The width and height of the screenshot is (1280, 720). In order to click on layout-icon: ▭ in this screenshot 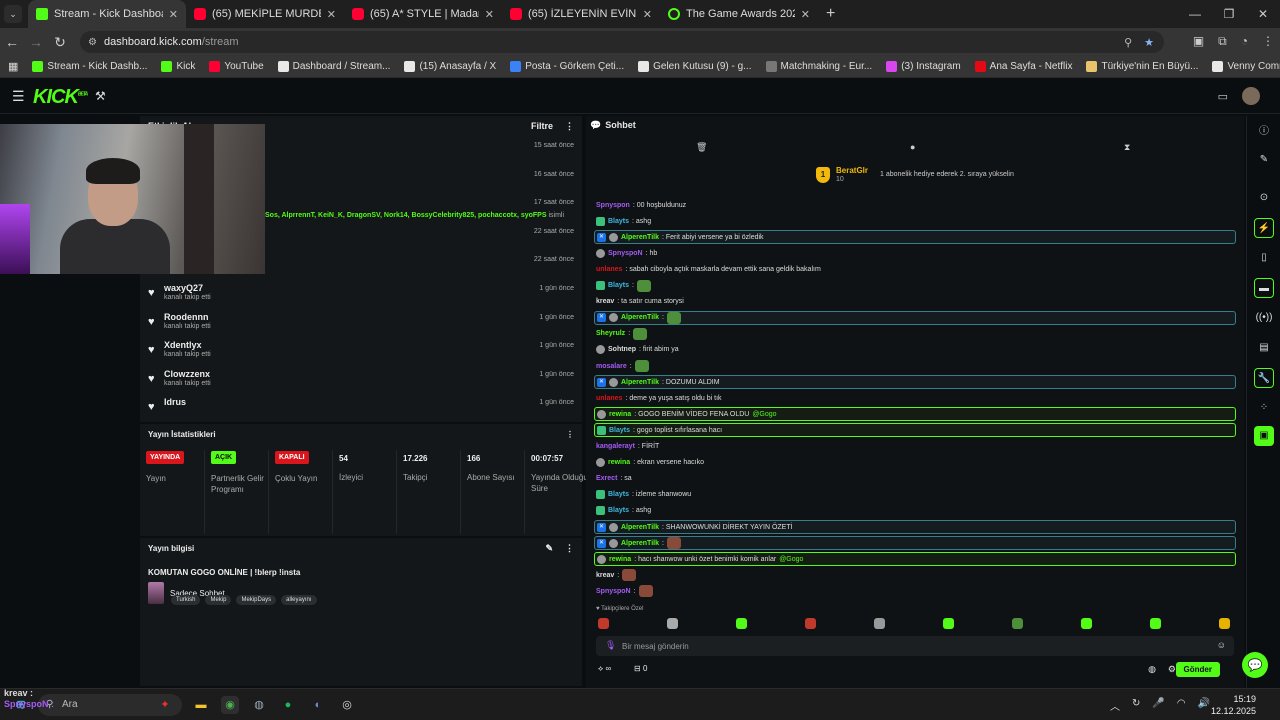, I will do `click(1223, 96)`.